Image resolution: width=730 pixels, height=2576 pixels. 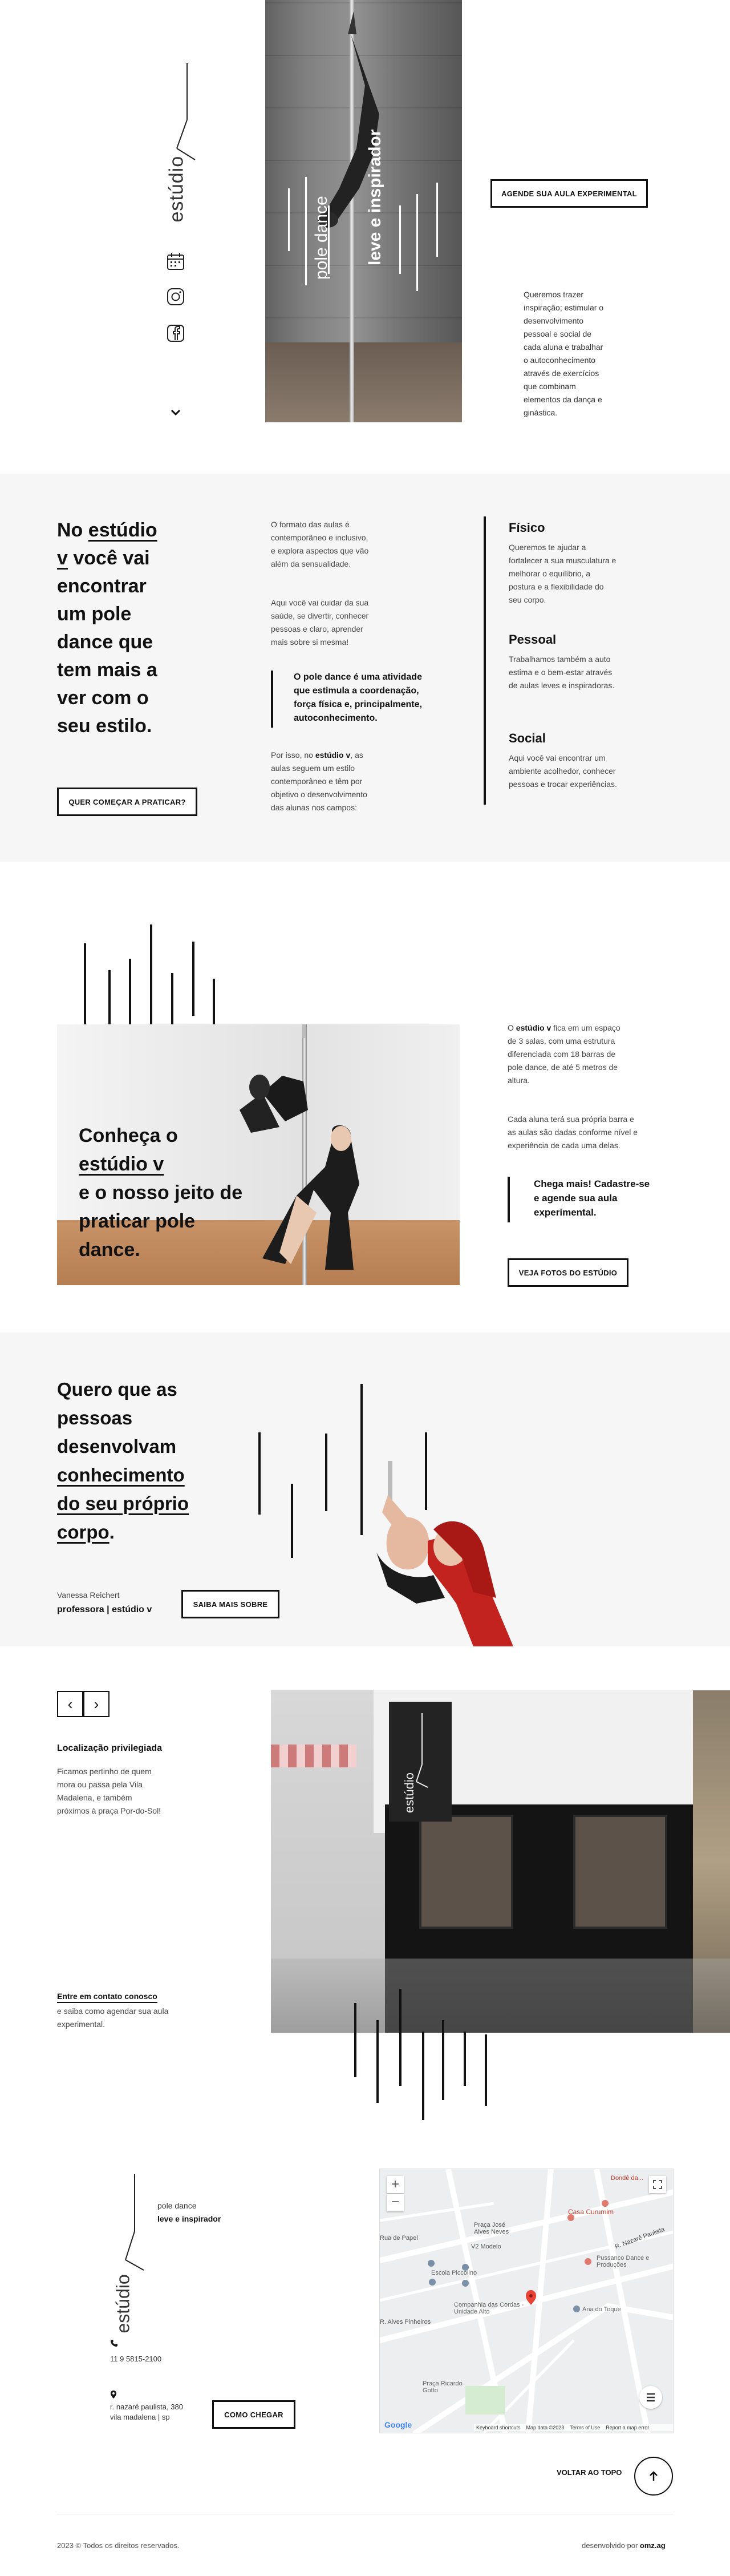 What do you see at coordinates (175, 296) in the screenshot?
I see `instagram-icon` at bounding box center [175, 296].